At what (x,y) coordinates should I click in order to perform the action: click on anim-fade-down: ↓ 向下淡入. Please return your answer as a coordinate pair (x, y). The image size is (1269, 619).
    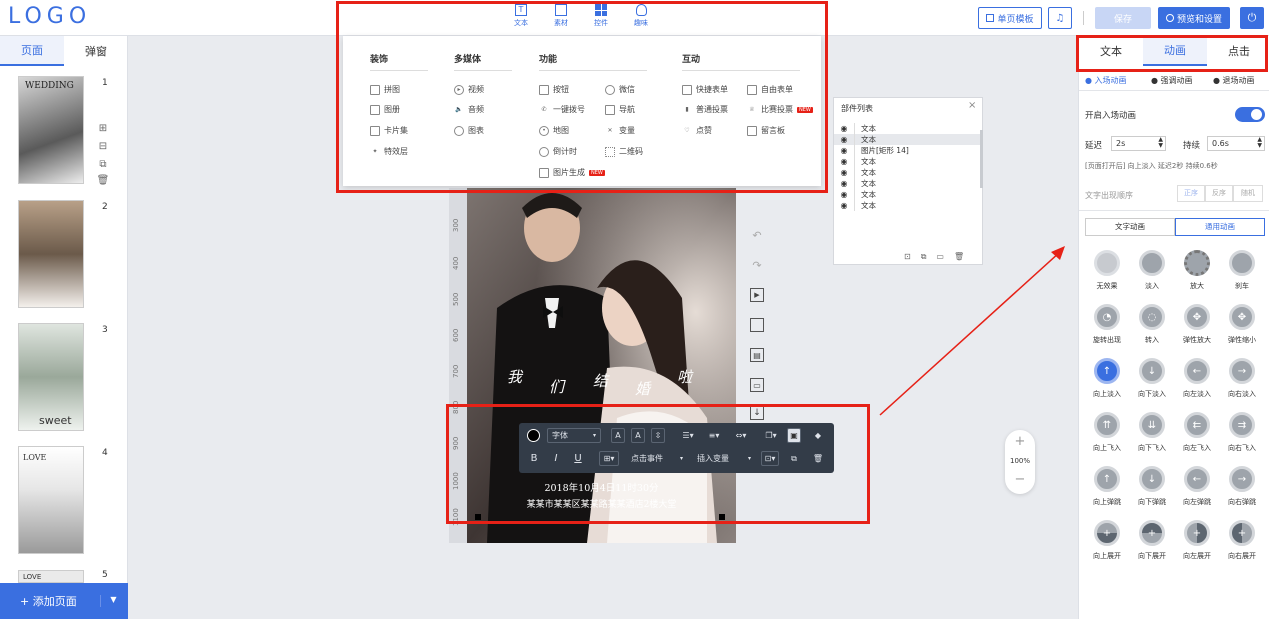
    Looking at the image, I should click on (1152, 378).